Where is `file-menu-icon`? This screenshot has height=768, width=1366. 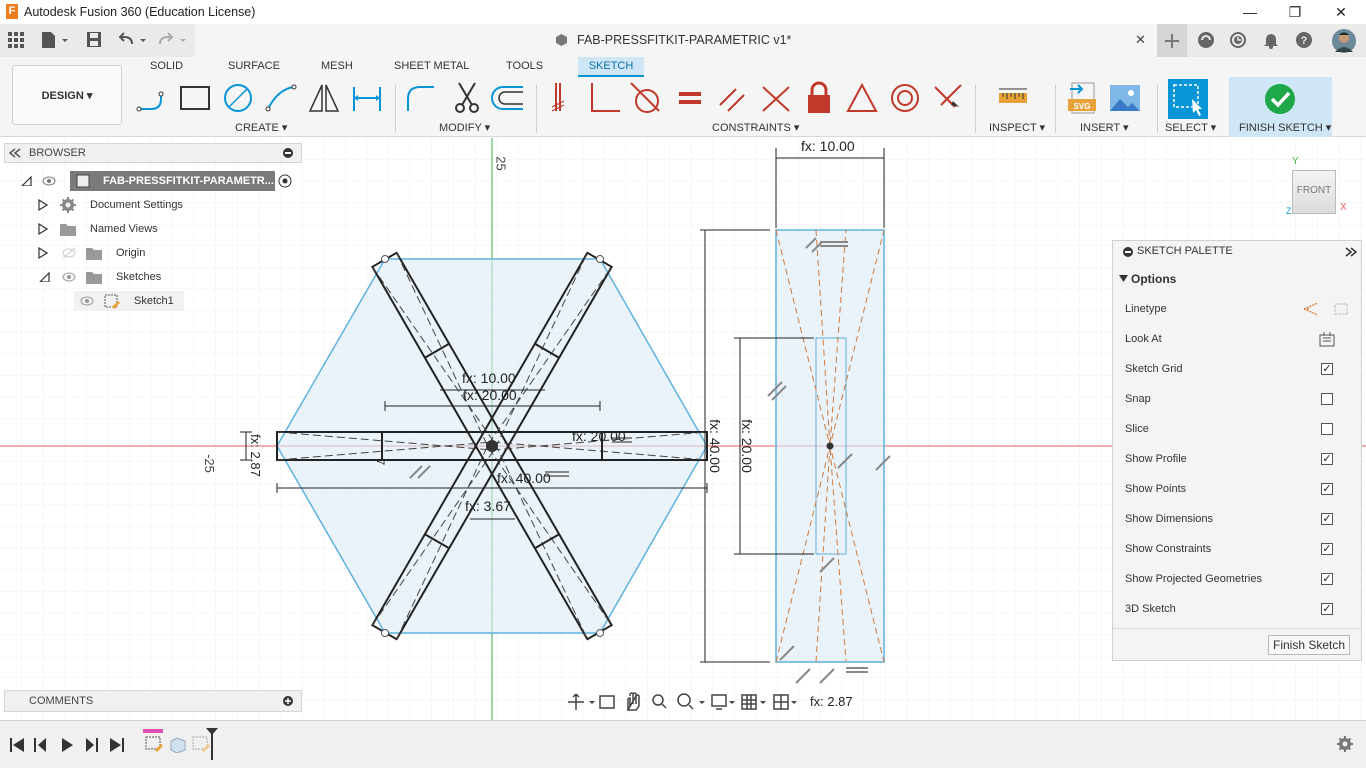
file-menu-icon is located at coordinates (55, 40).